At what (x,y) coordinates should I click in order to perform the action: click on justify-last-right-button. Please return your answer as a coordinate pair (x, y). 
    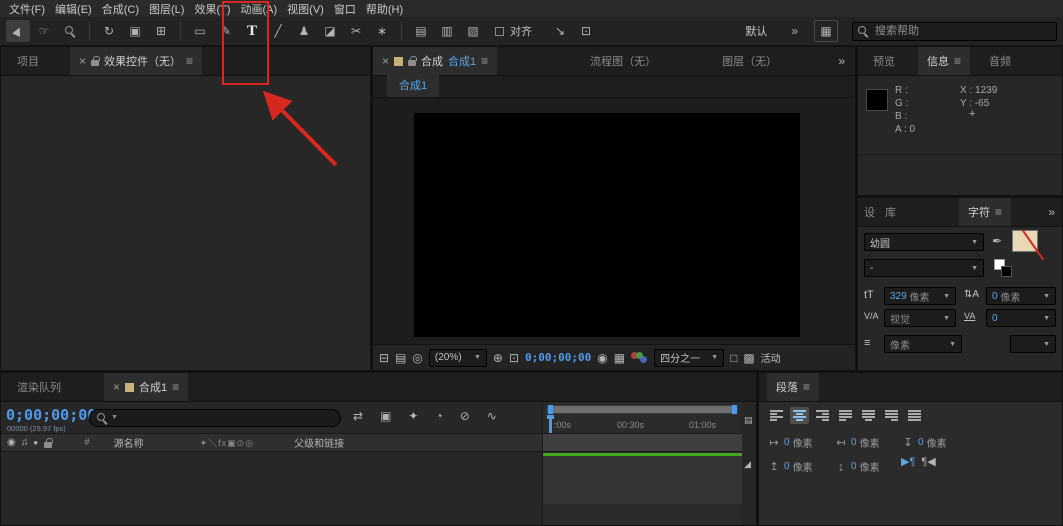
    Looking at the image, I should click on (891, 415).